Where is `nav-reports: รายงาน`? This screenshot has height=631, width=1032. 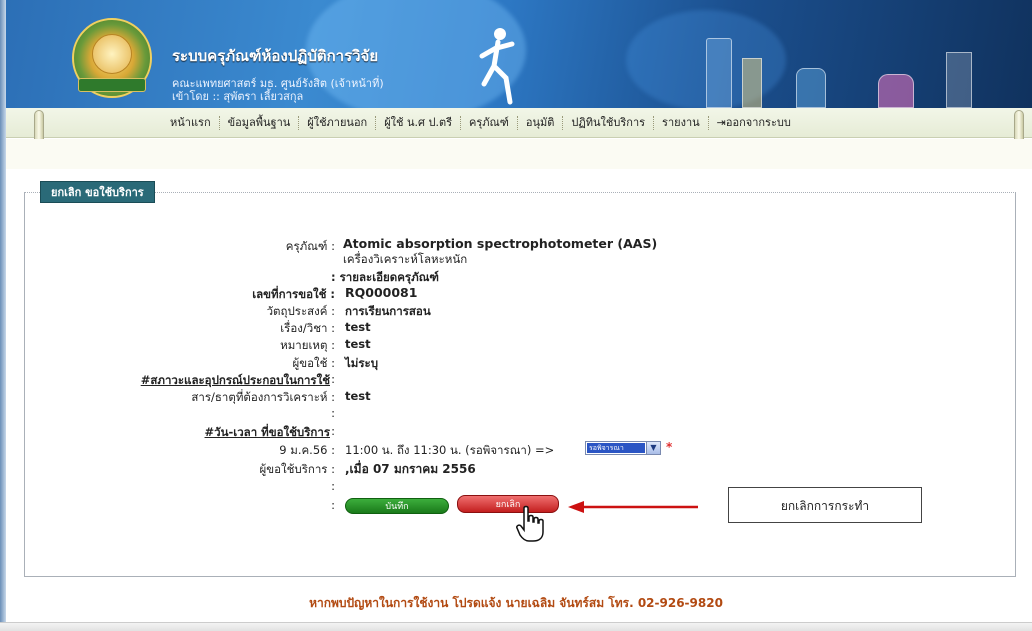 nav-reports: รายงาน is located at coordinates (681, 123).